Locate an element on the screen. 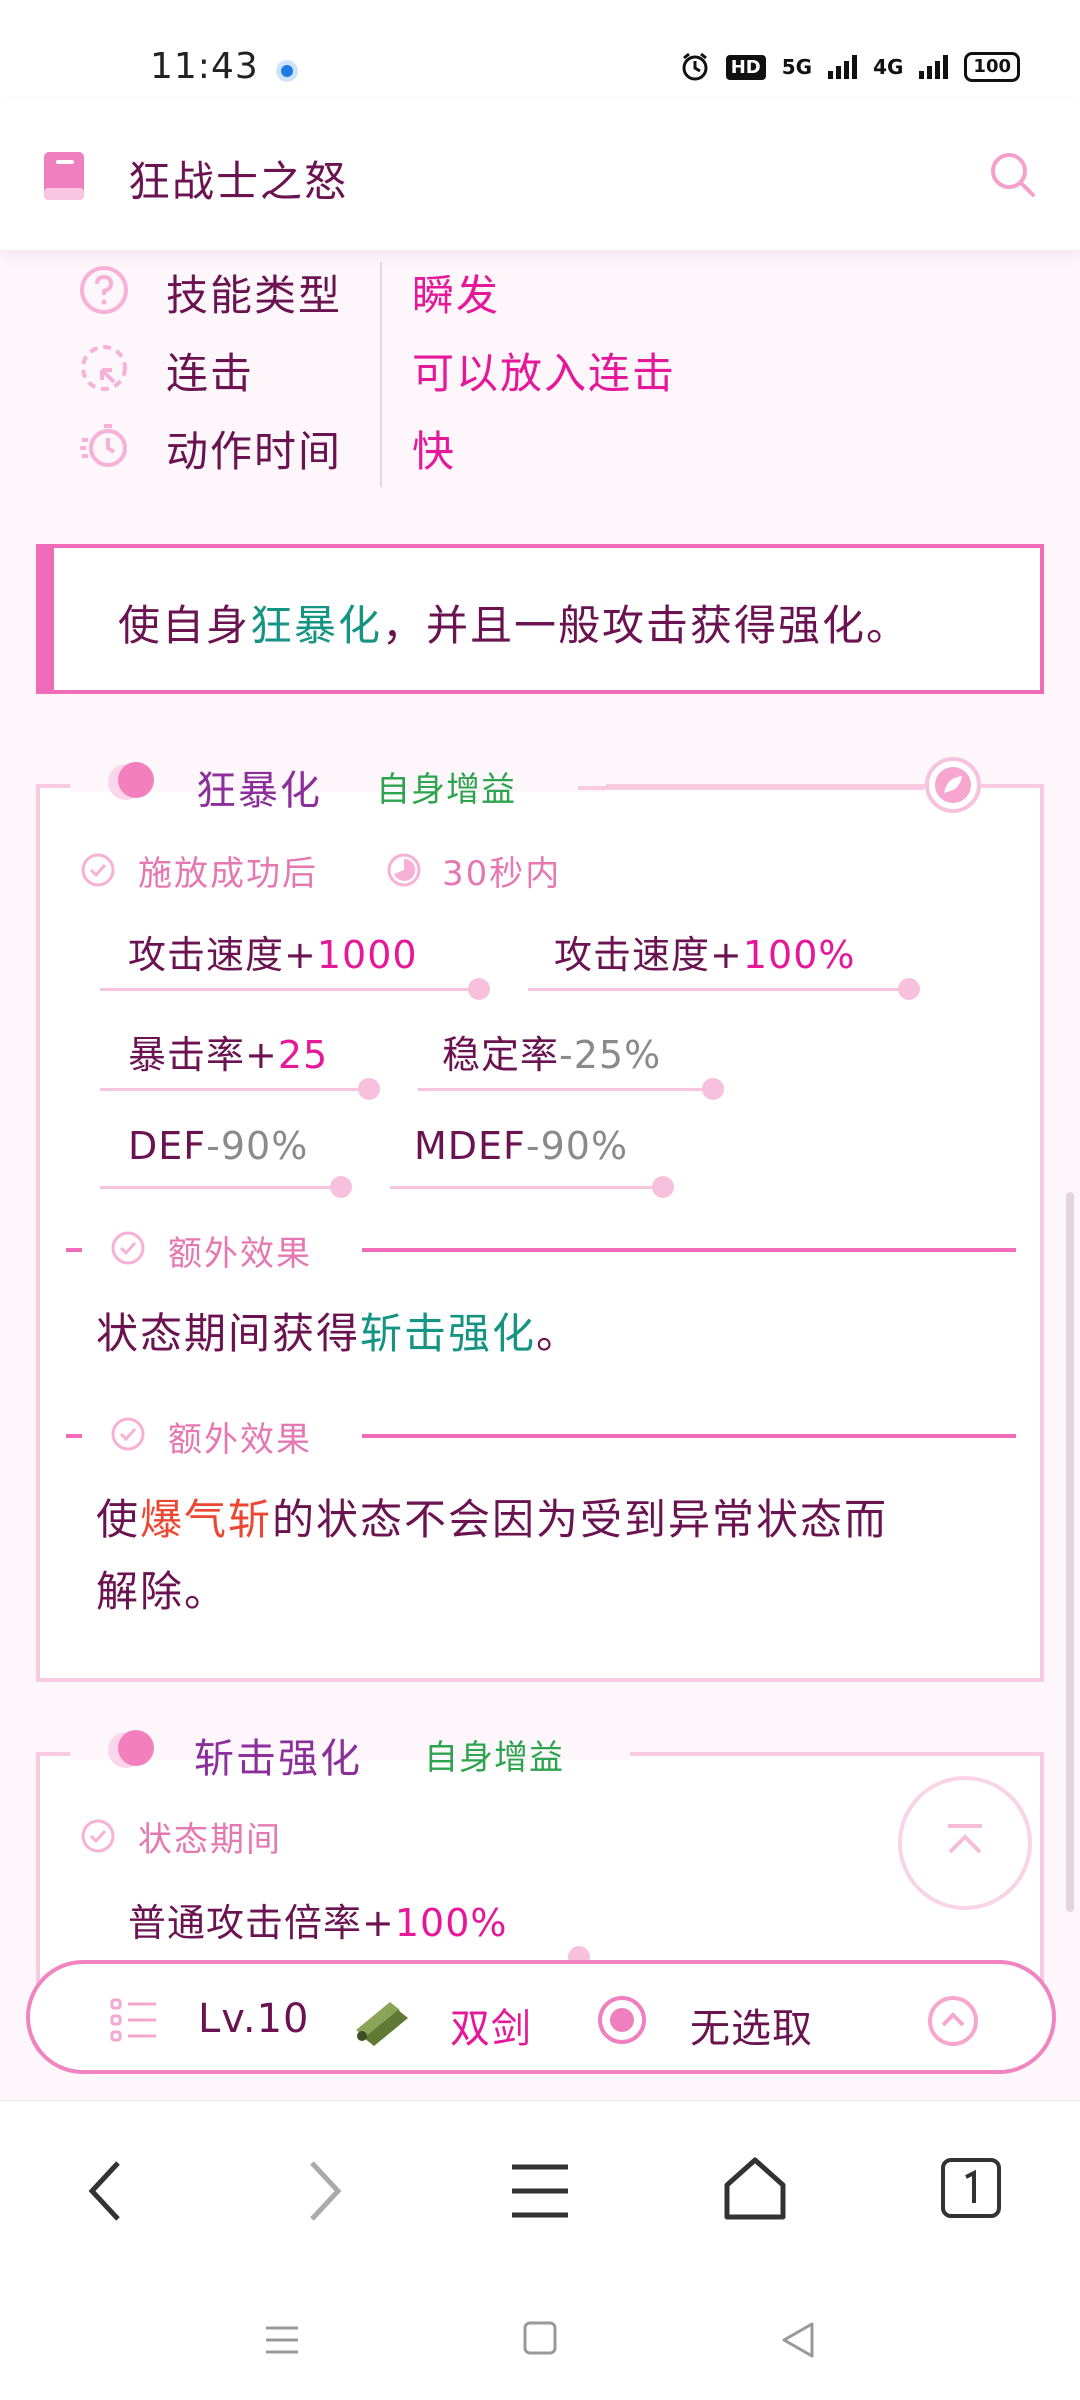 The height and width of the screenshot is (2400, 1080). battery-icon: 100 is located at coordinates (992, 67).